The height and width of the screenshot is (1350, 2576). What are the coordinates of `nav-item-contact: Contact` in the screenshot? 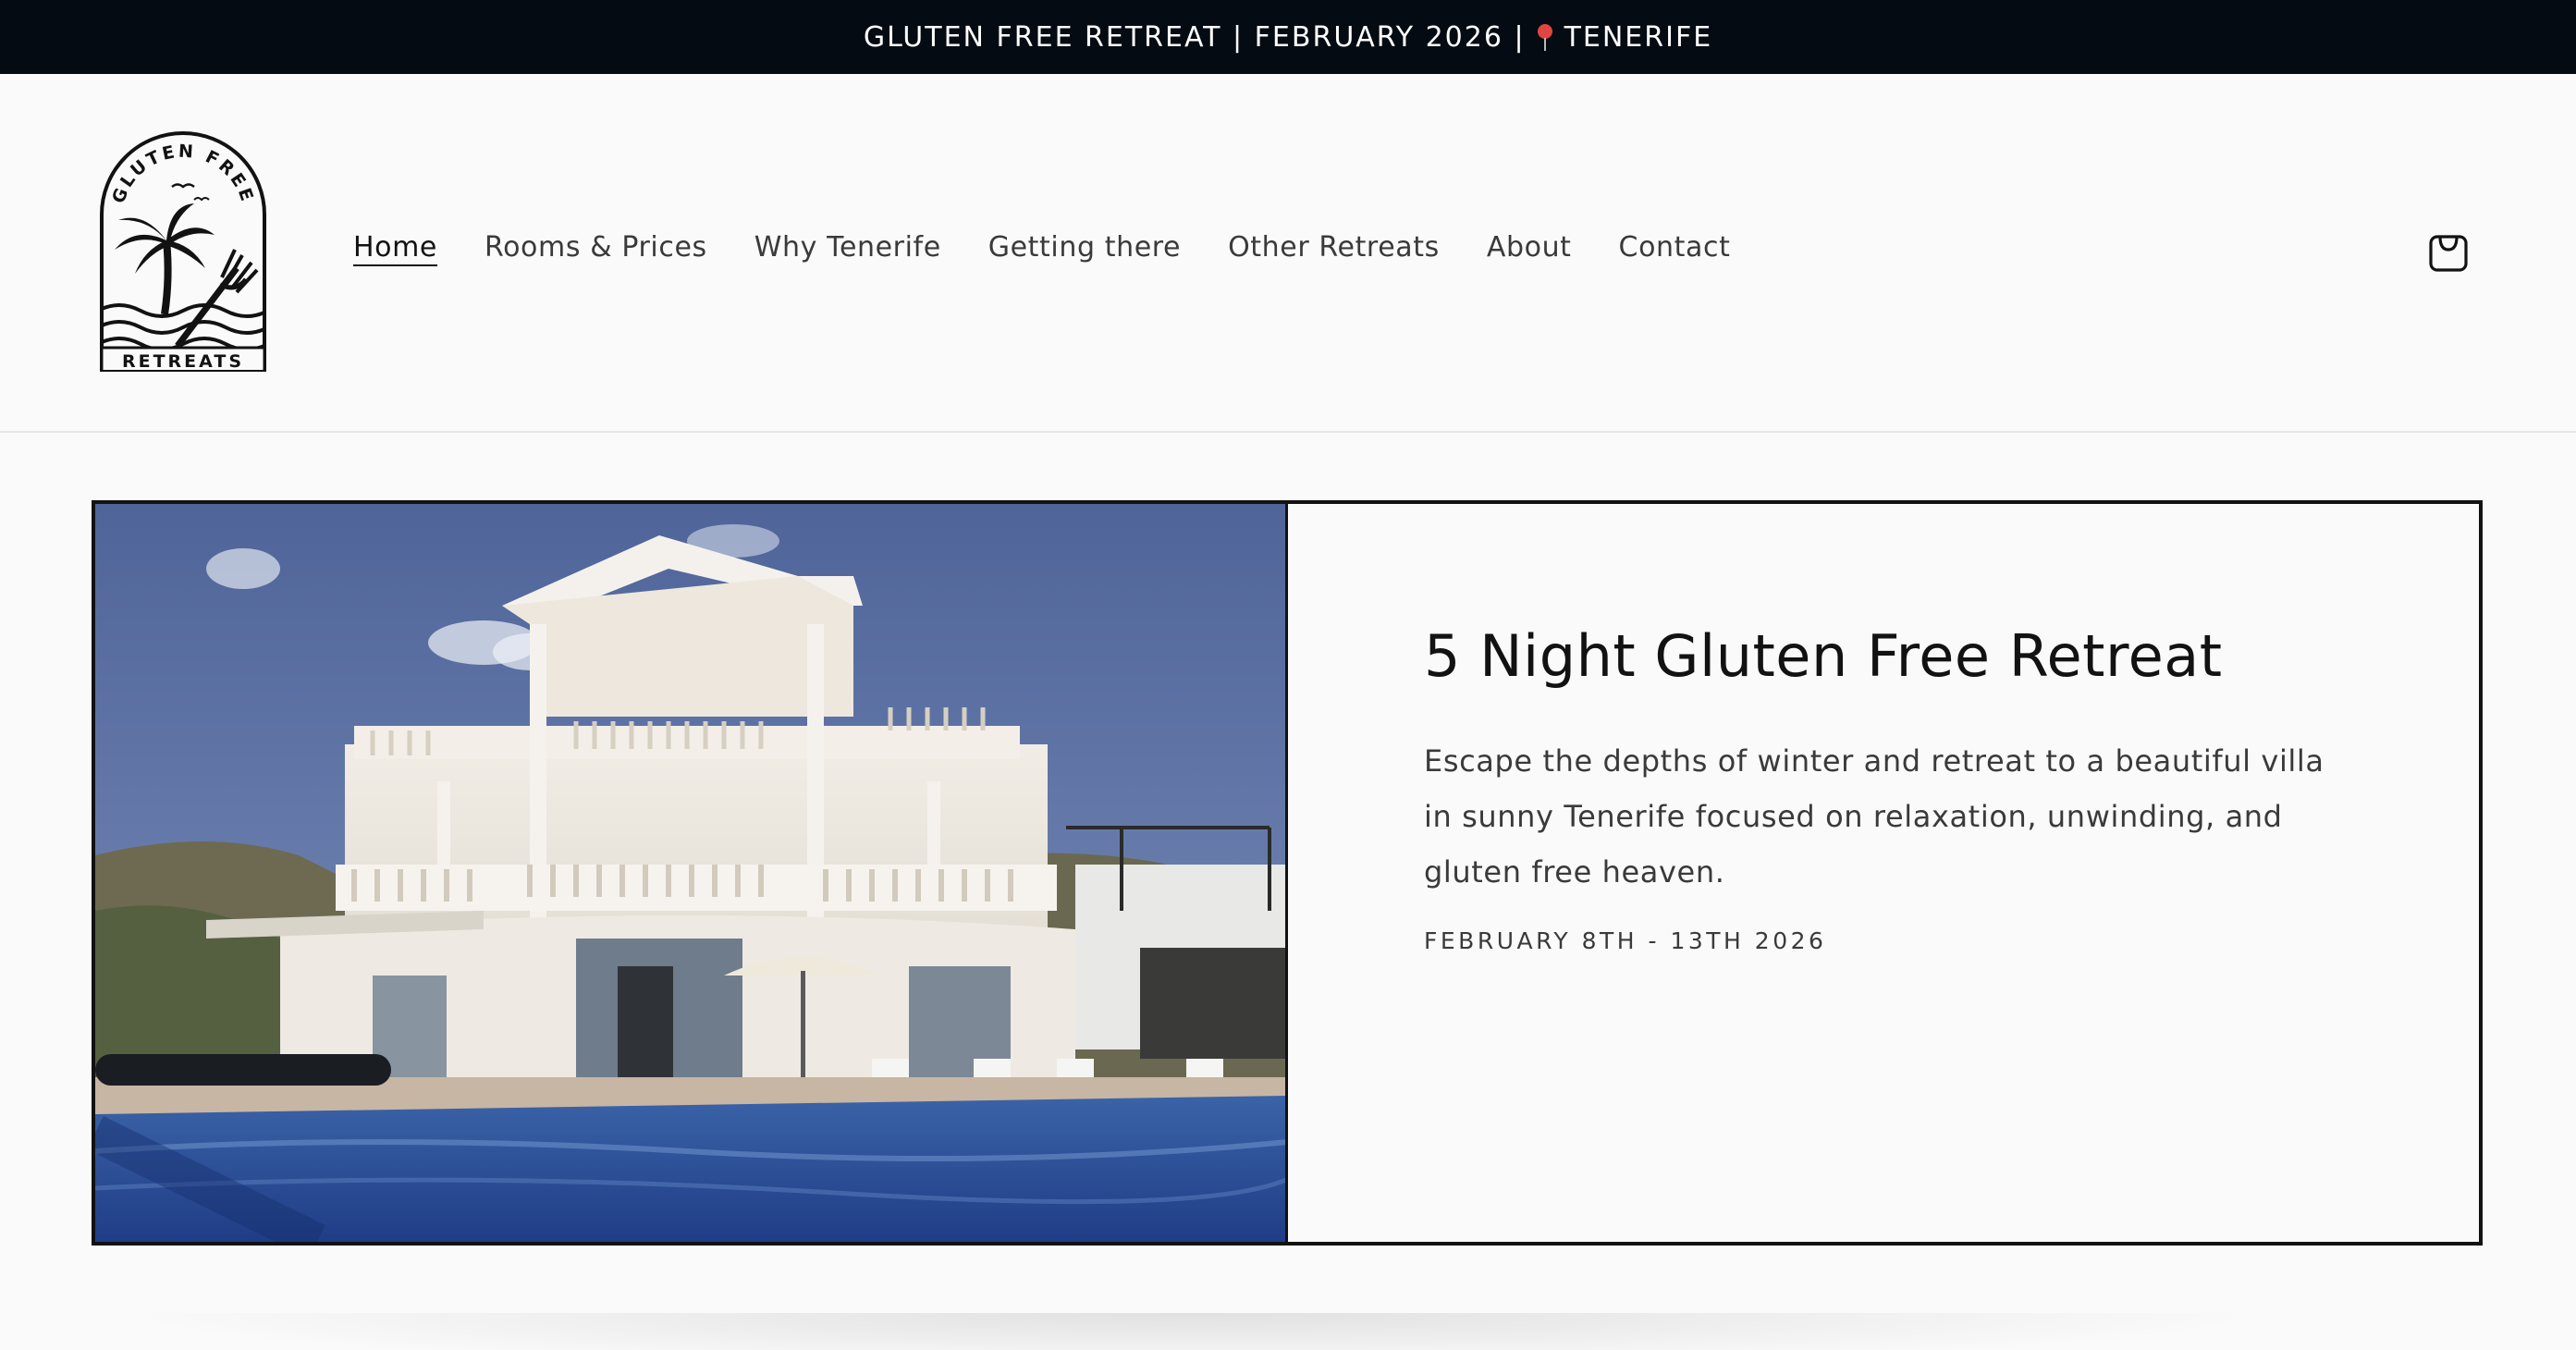 It's located at (1675, 248).